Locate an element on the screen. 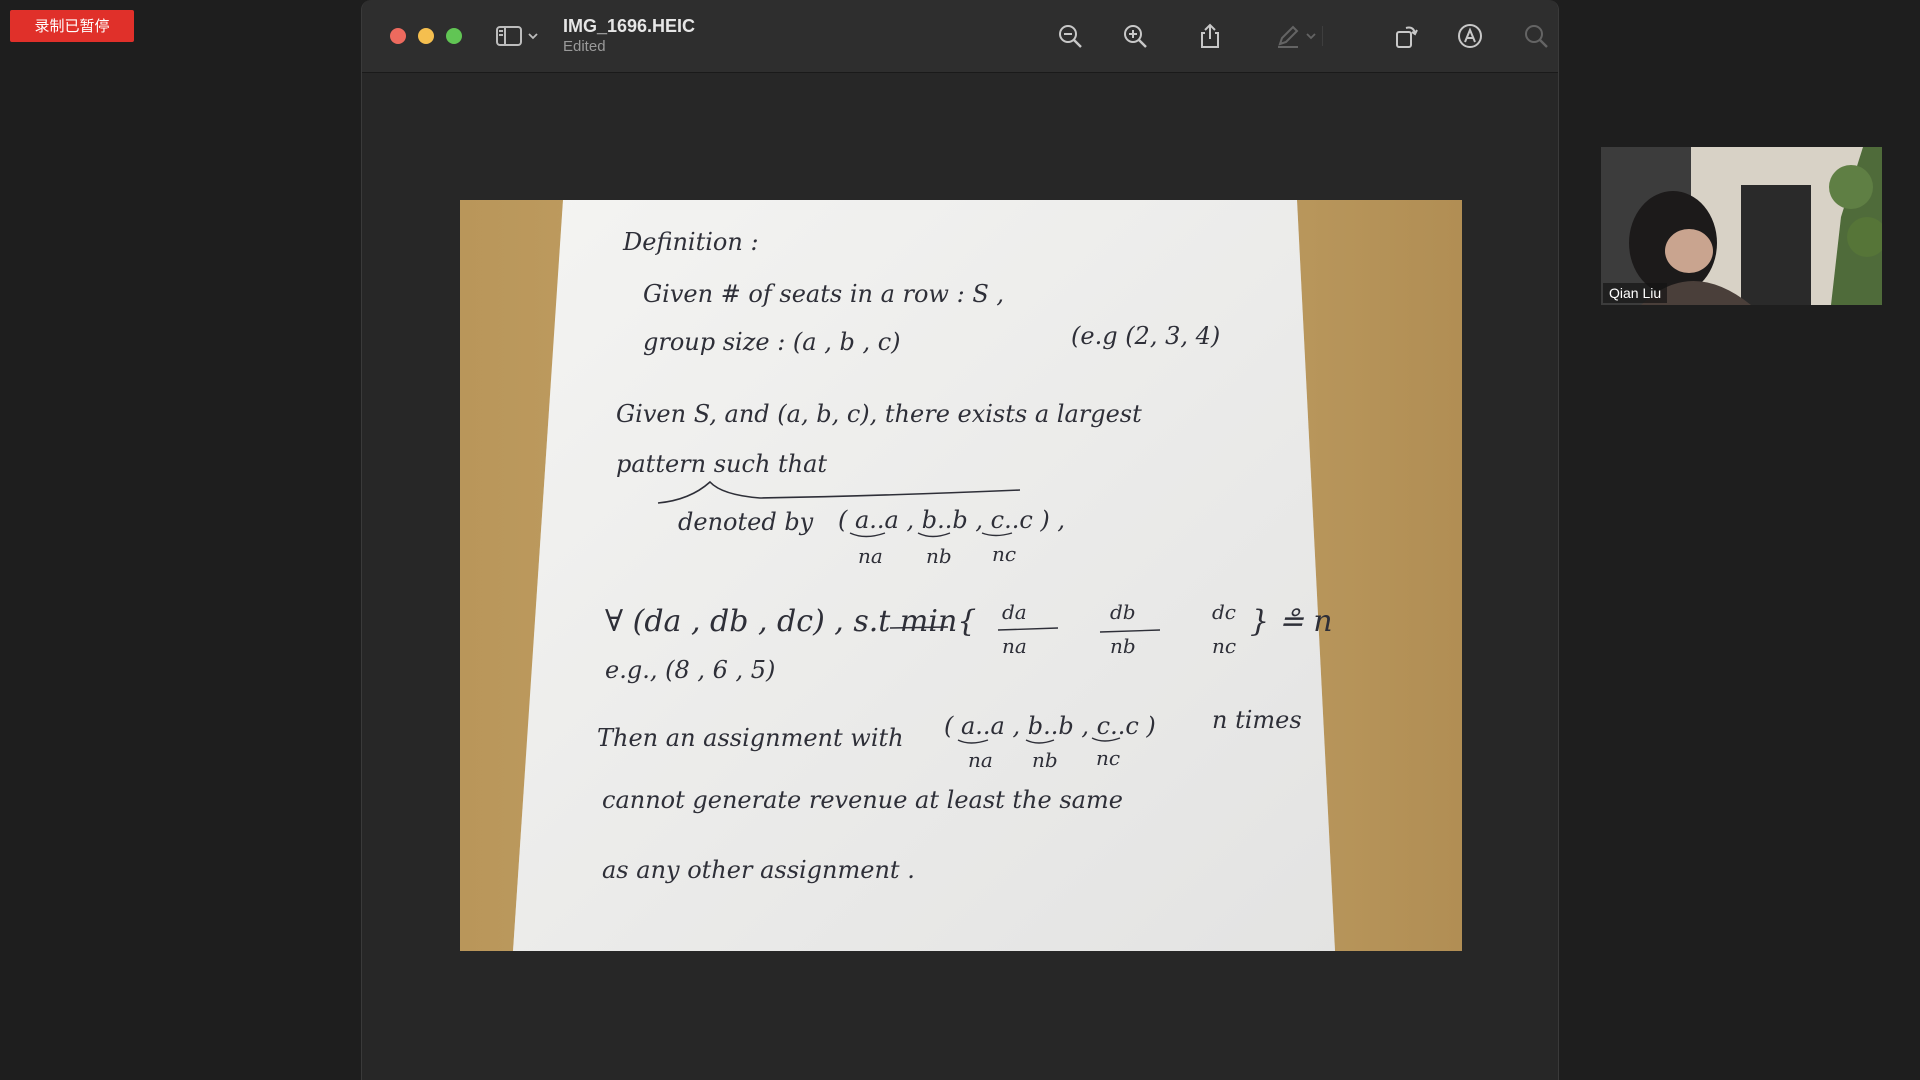 The width and height of the screenshot is (1920, 1080). handwritten-line: ( a..a , b..b , c..c ) , is located at coordinates (952, 520).